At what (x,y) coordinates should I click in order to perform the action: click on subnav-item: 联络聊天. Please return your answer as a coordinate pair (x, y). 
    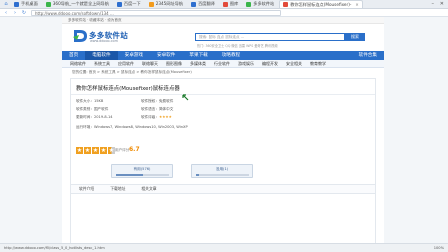
    Looking at the image, I should click on (150, 64).